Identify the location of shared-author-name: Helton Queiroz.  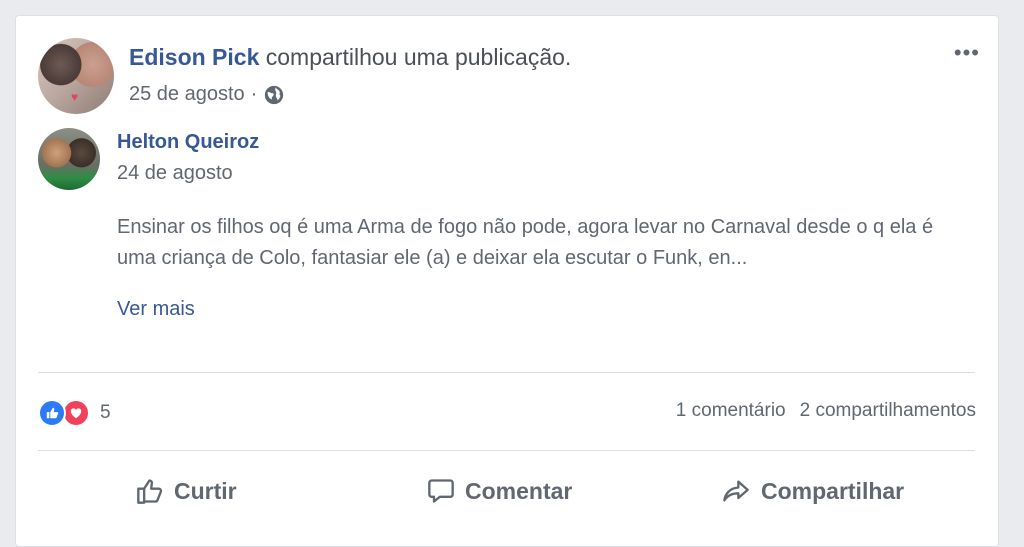
(188, 142).